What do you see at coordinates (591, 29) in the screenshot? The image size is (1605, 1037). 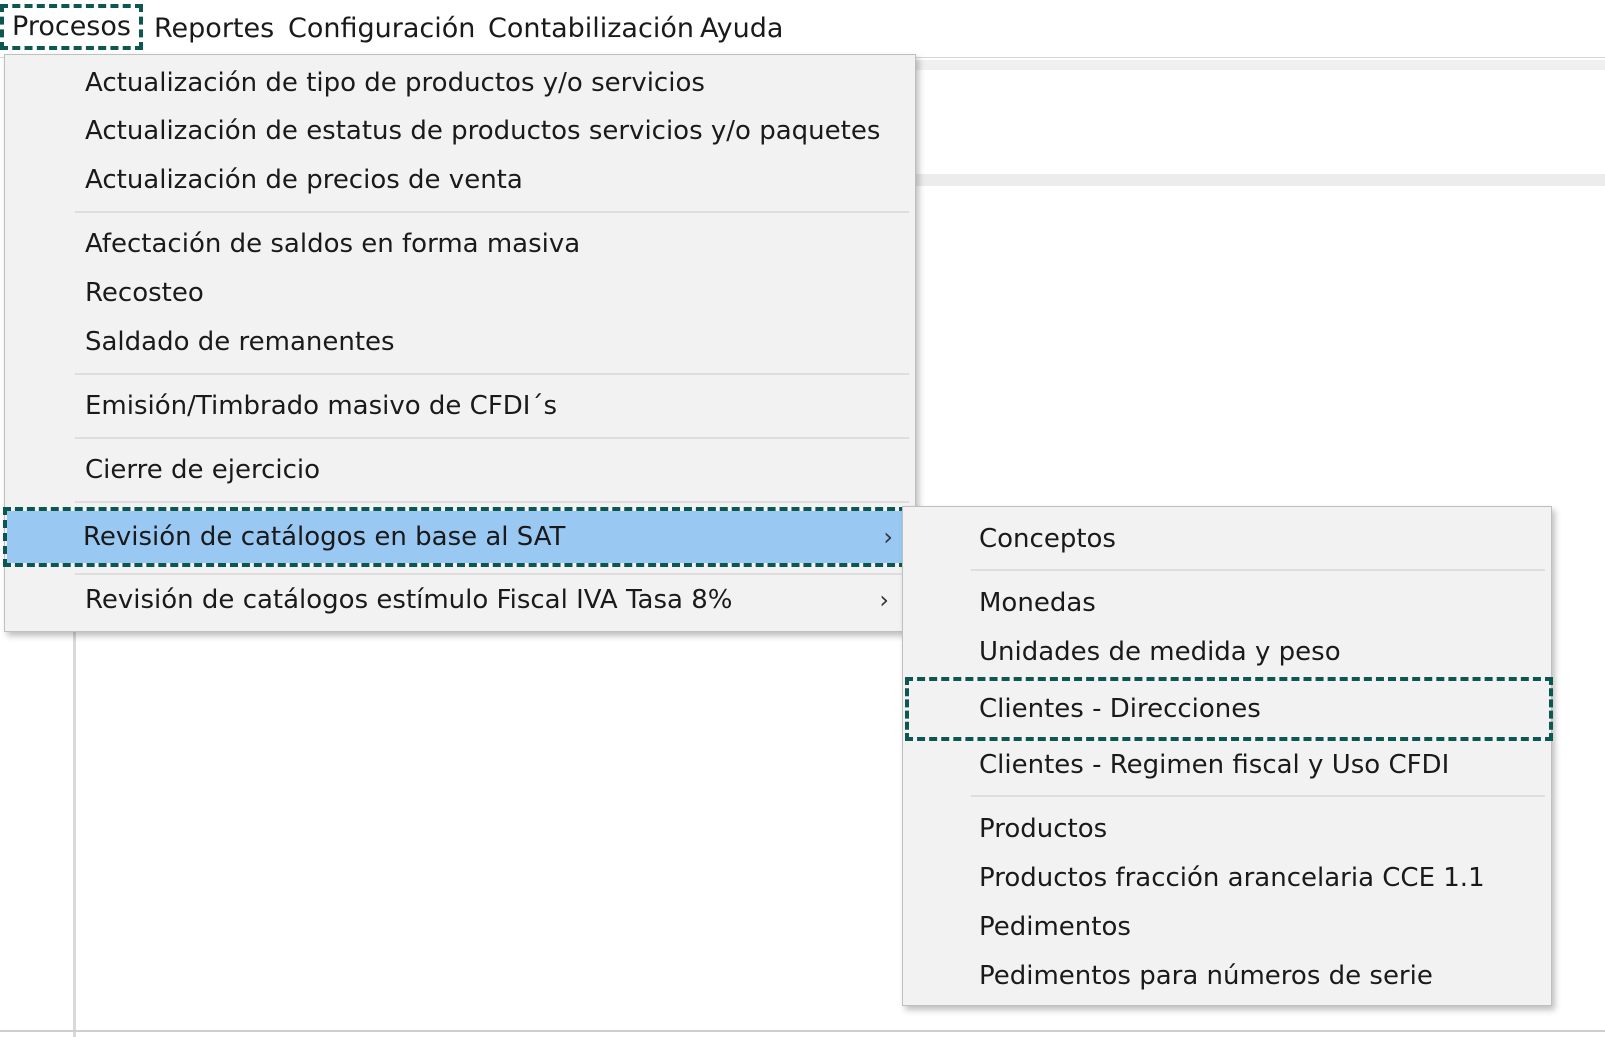 I see `menu-contabilizacion: Contabilización` at bounding box center [591, 29].